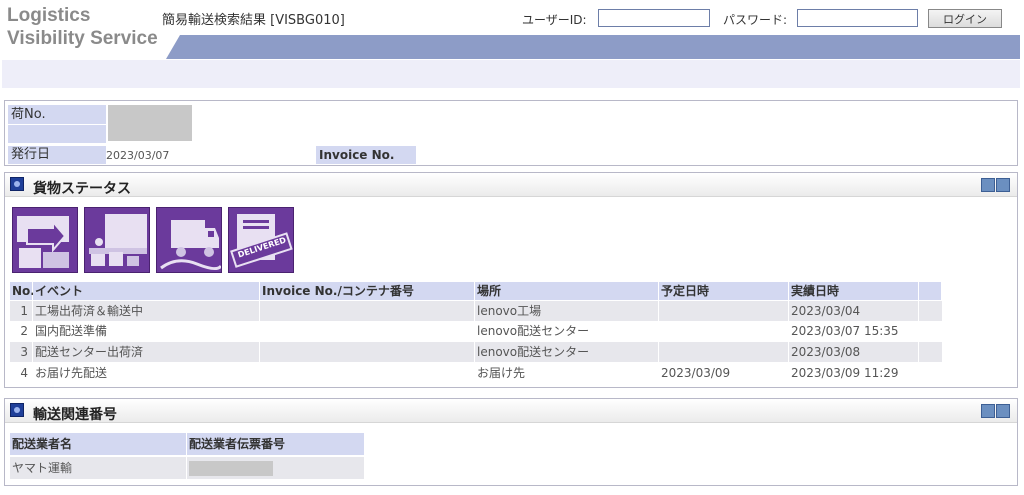  Describe the element at coordinates (49, 15) in the screenshot. I see `logo-line1: Logistics` at that location.